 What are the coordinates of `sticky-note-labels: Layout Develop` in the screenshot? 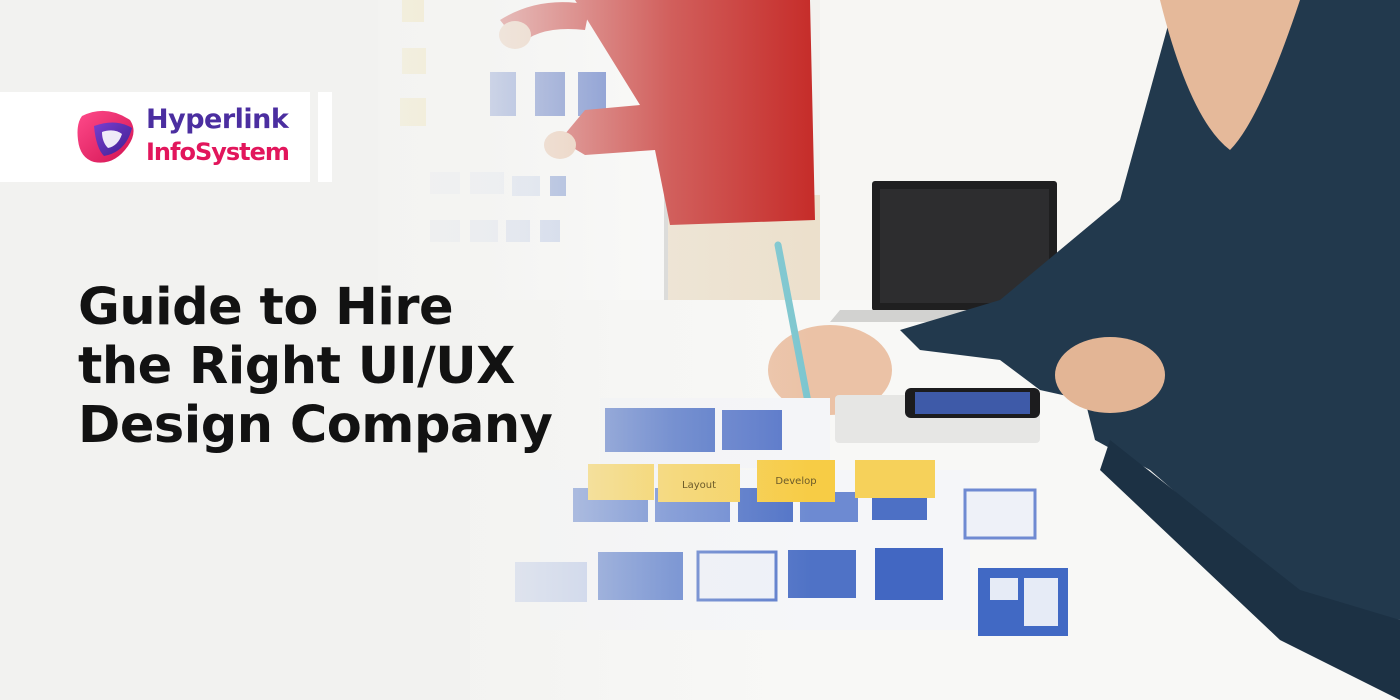 It's located at (749, 483).